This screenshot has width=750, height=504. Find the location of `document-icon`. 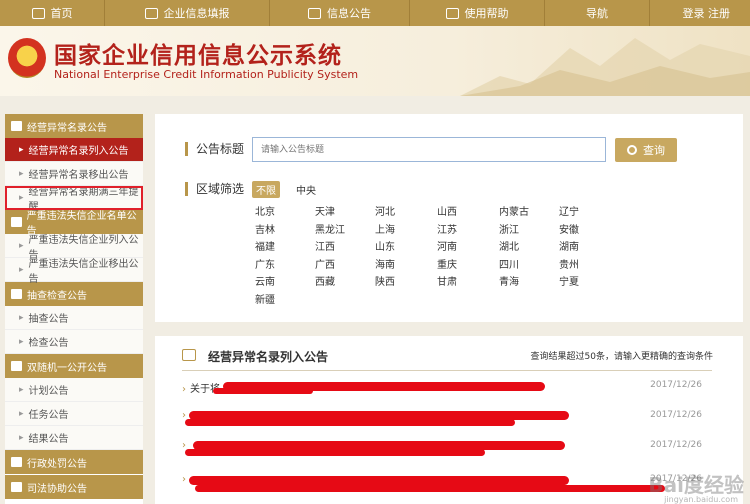

document-icon is located at coordinates (314, 13).